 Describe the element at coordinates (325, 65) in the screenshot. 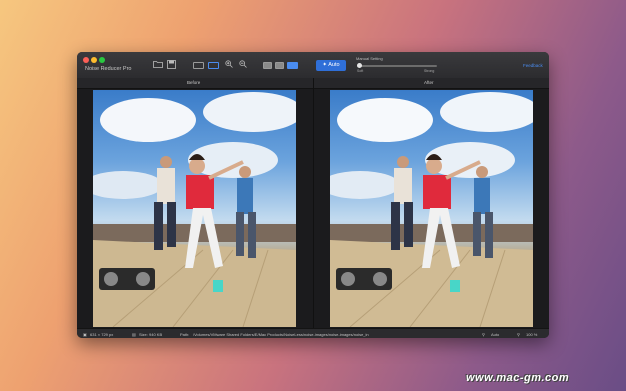

I see `wand-icon: ✦` at that location.